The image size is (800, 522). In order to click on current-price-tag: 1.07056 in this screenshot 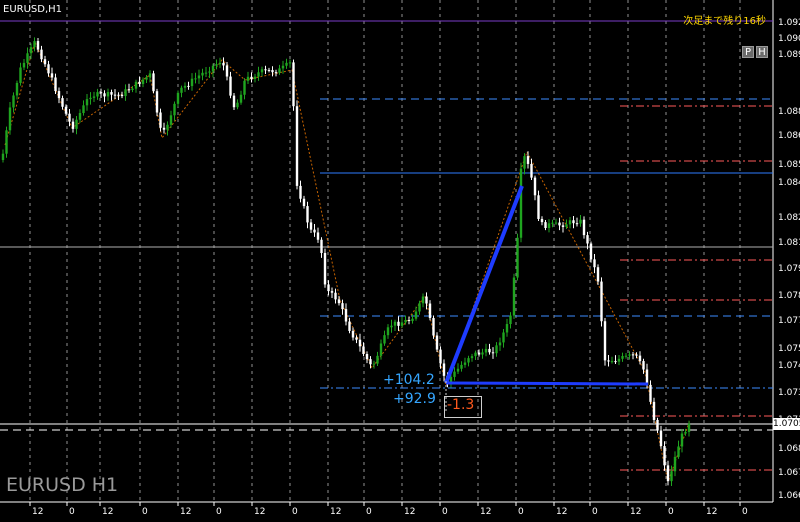, I will do `click(786, 424)`.